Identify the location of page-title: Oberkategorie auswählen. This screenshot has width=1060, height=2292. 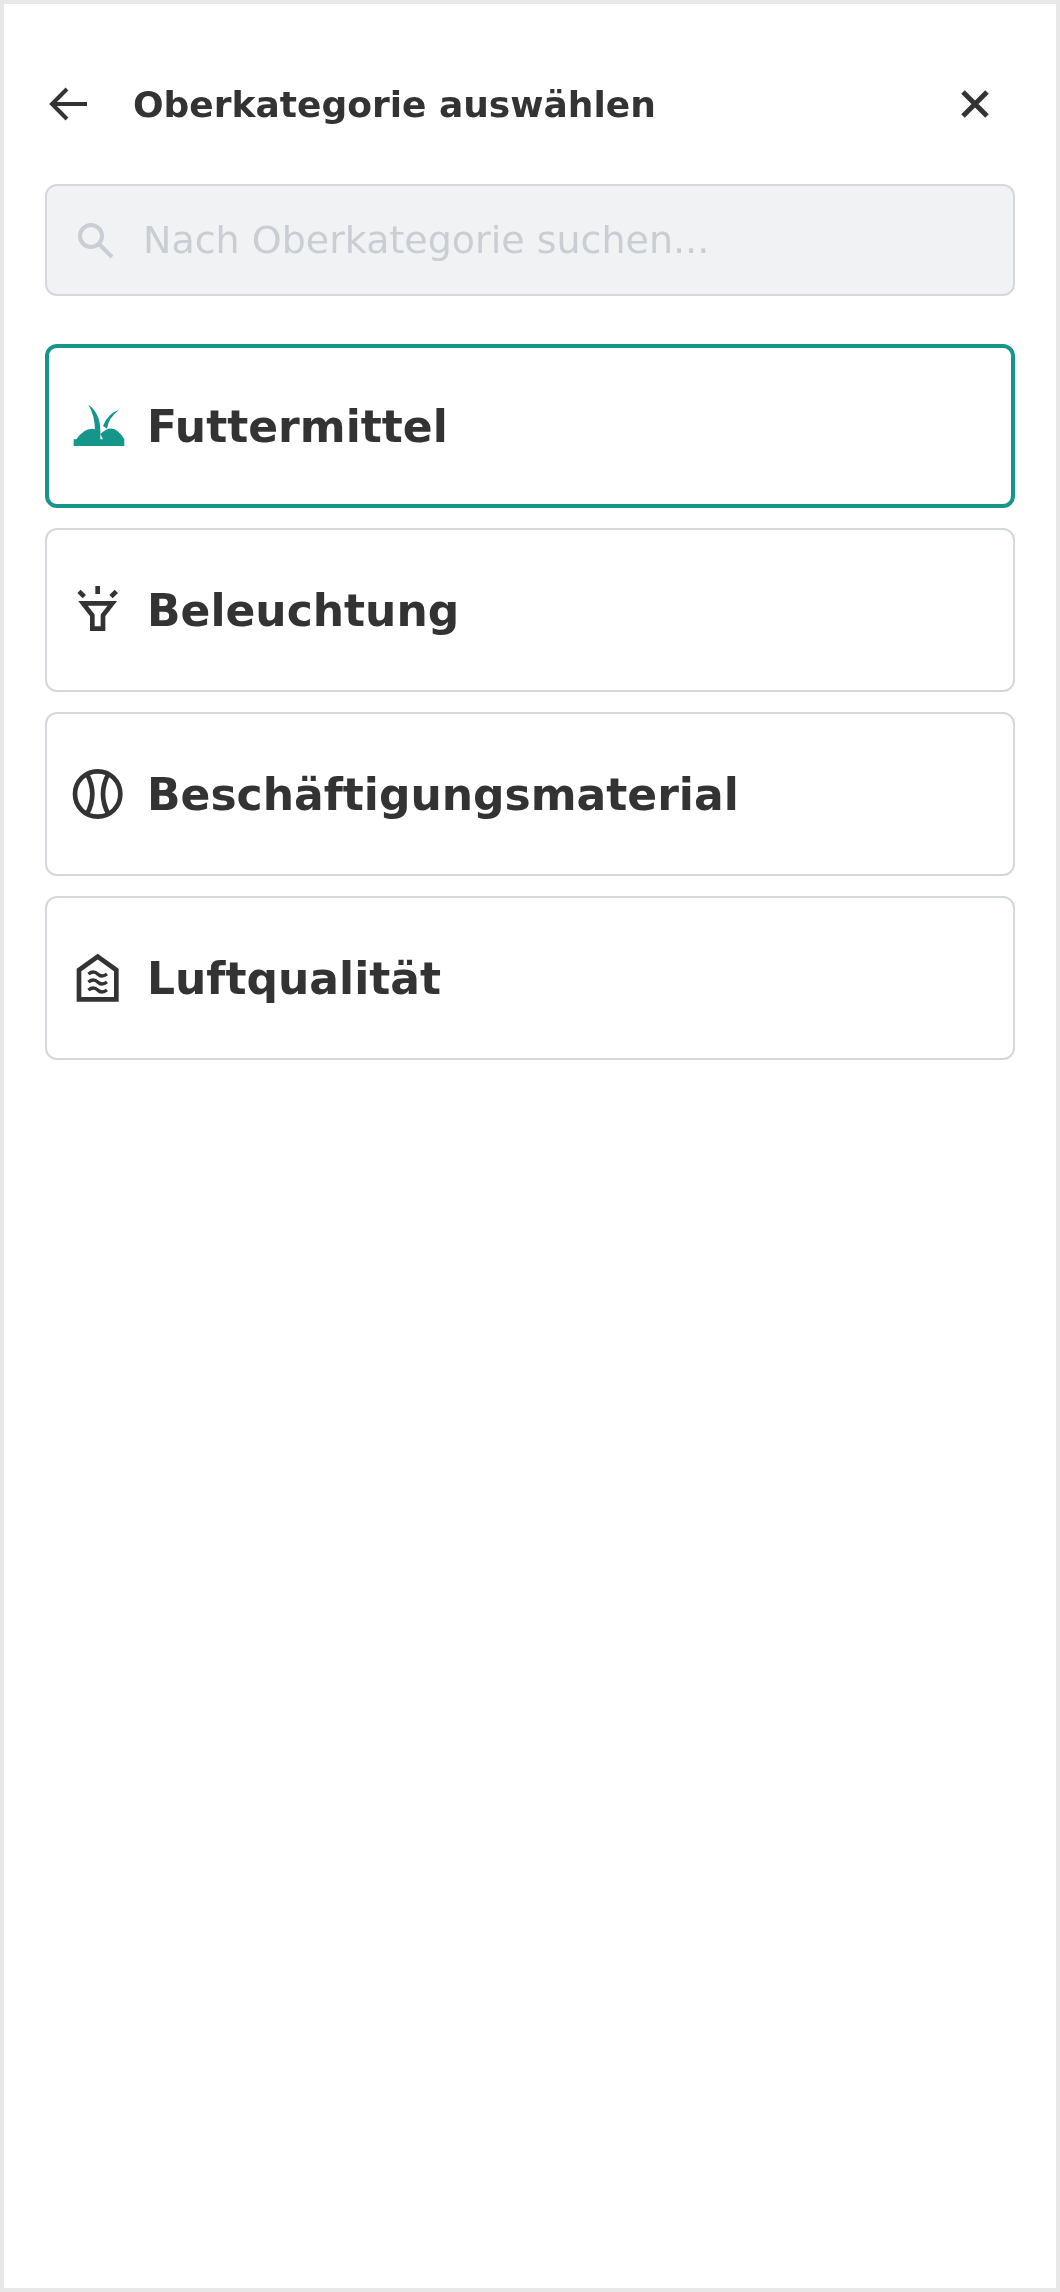
(395, 104).